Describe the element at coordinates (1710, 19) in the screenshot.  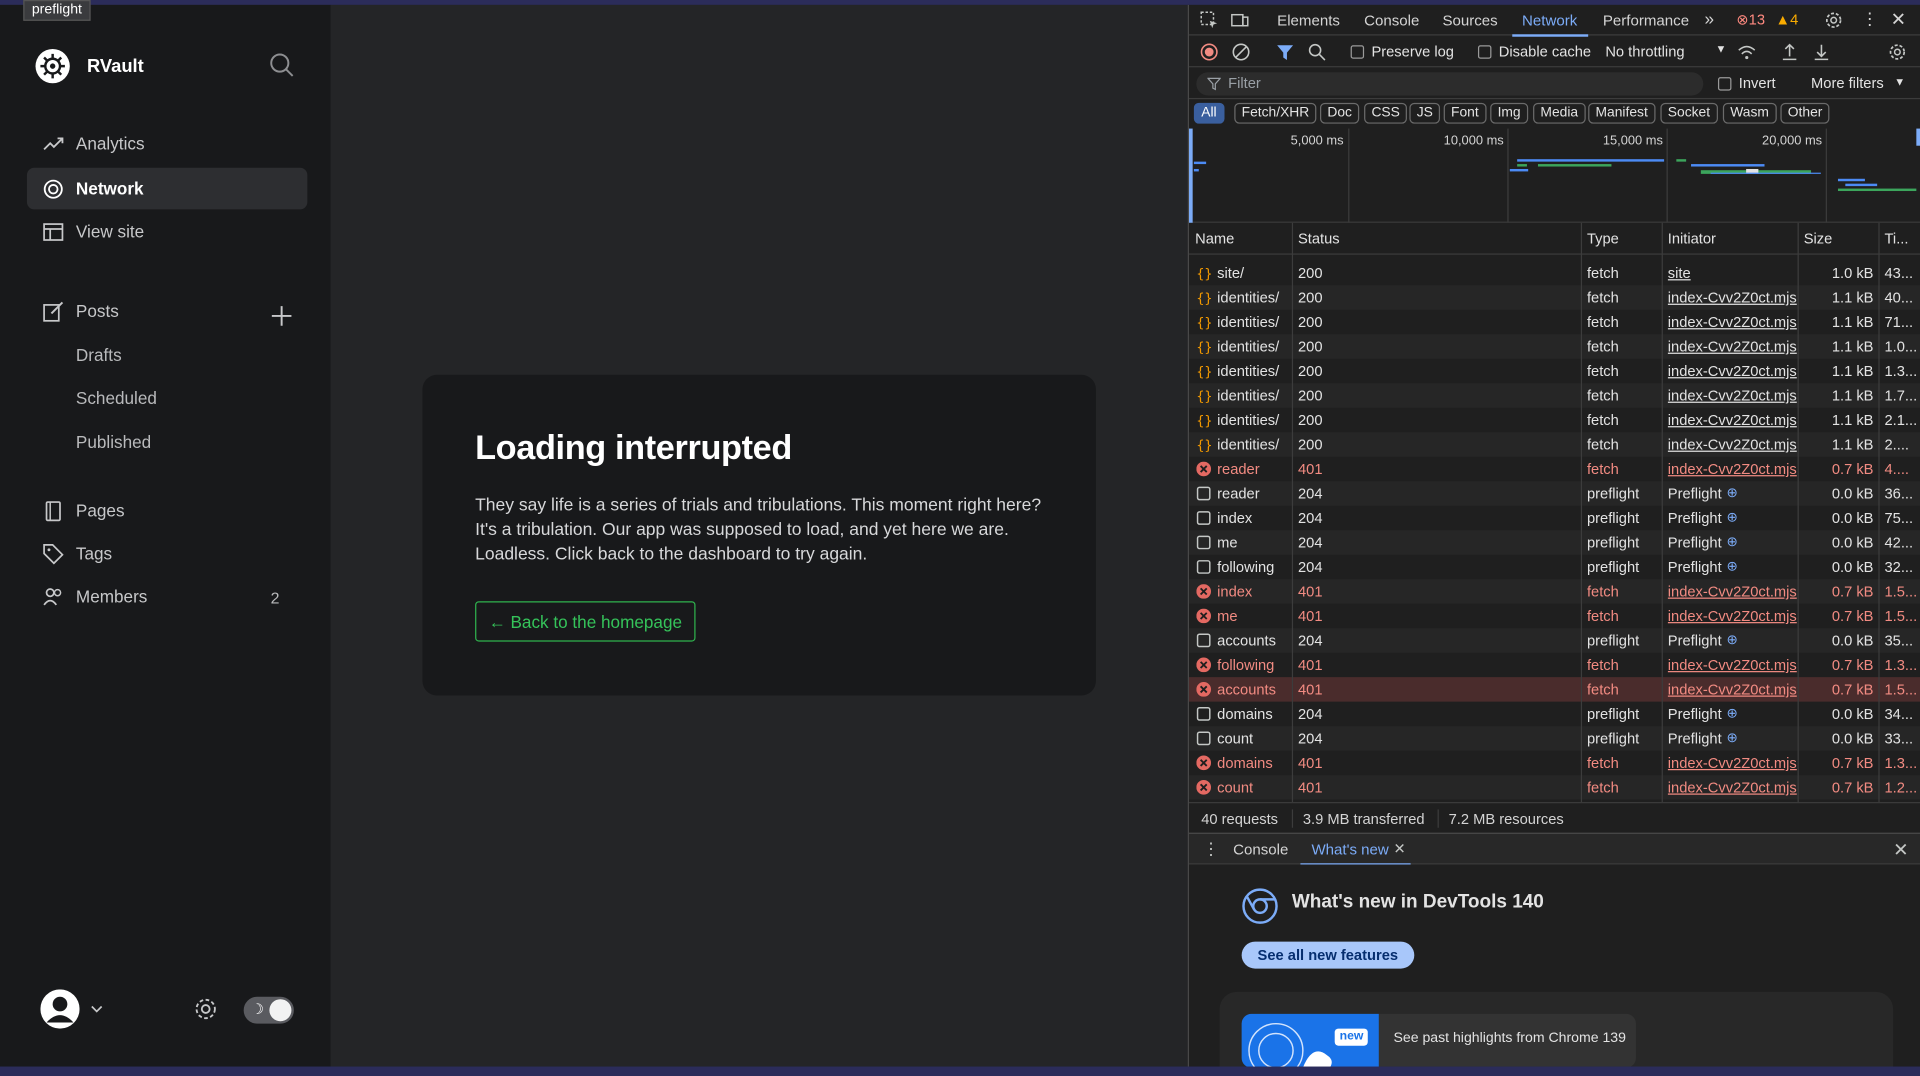
I see `more-tabs-icon: »` at that location.